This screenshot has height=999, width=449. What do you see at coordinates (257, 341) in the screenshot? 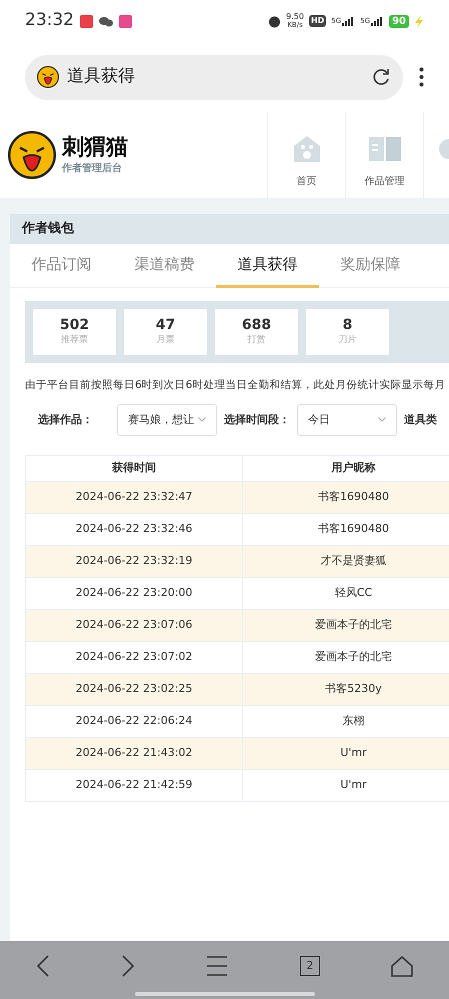
I see `stat-label: 打赏` at bounding box center [257, 341].